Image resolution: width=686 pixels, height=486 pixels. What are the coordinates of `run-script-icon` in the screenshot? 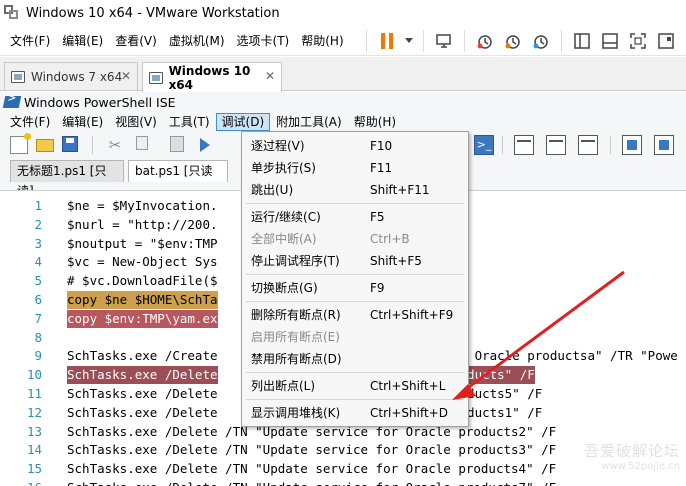 It's located at (205, 145).